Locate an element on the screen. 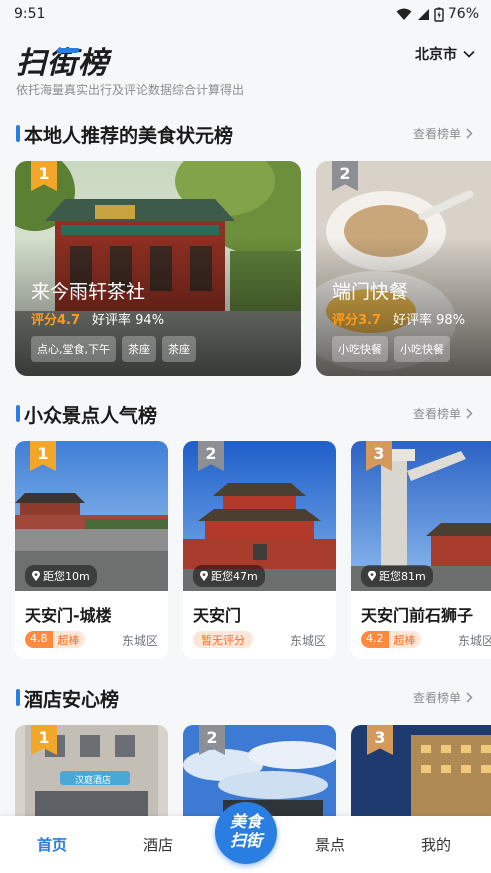 The height and width of the screenshot is (873, 491). distance-label: 距您47m is located at coordinates (234, 576).